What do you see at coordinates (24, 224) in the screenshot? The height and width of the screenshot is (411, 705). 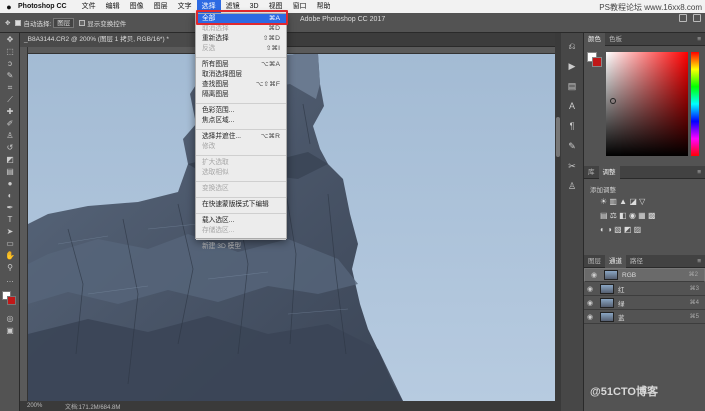 I see `vertical-ruler` at bounding box center [24, 224].